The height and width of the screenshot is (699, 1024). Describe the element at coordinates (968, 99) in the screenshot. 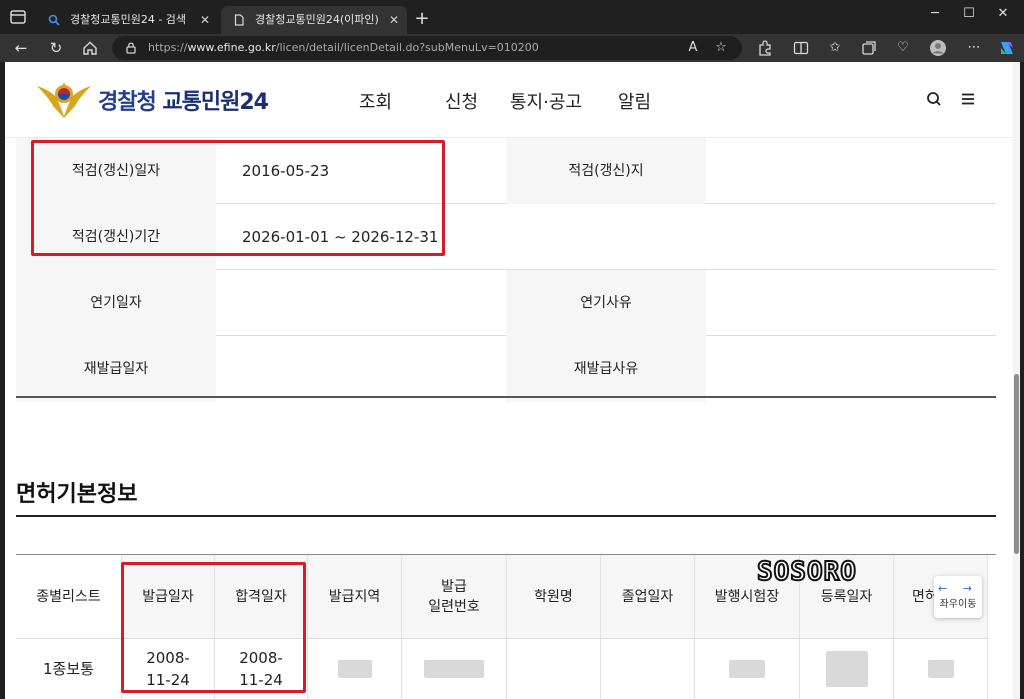

I see `menu-icon` at that location.